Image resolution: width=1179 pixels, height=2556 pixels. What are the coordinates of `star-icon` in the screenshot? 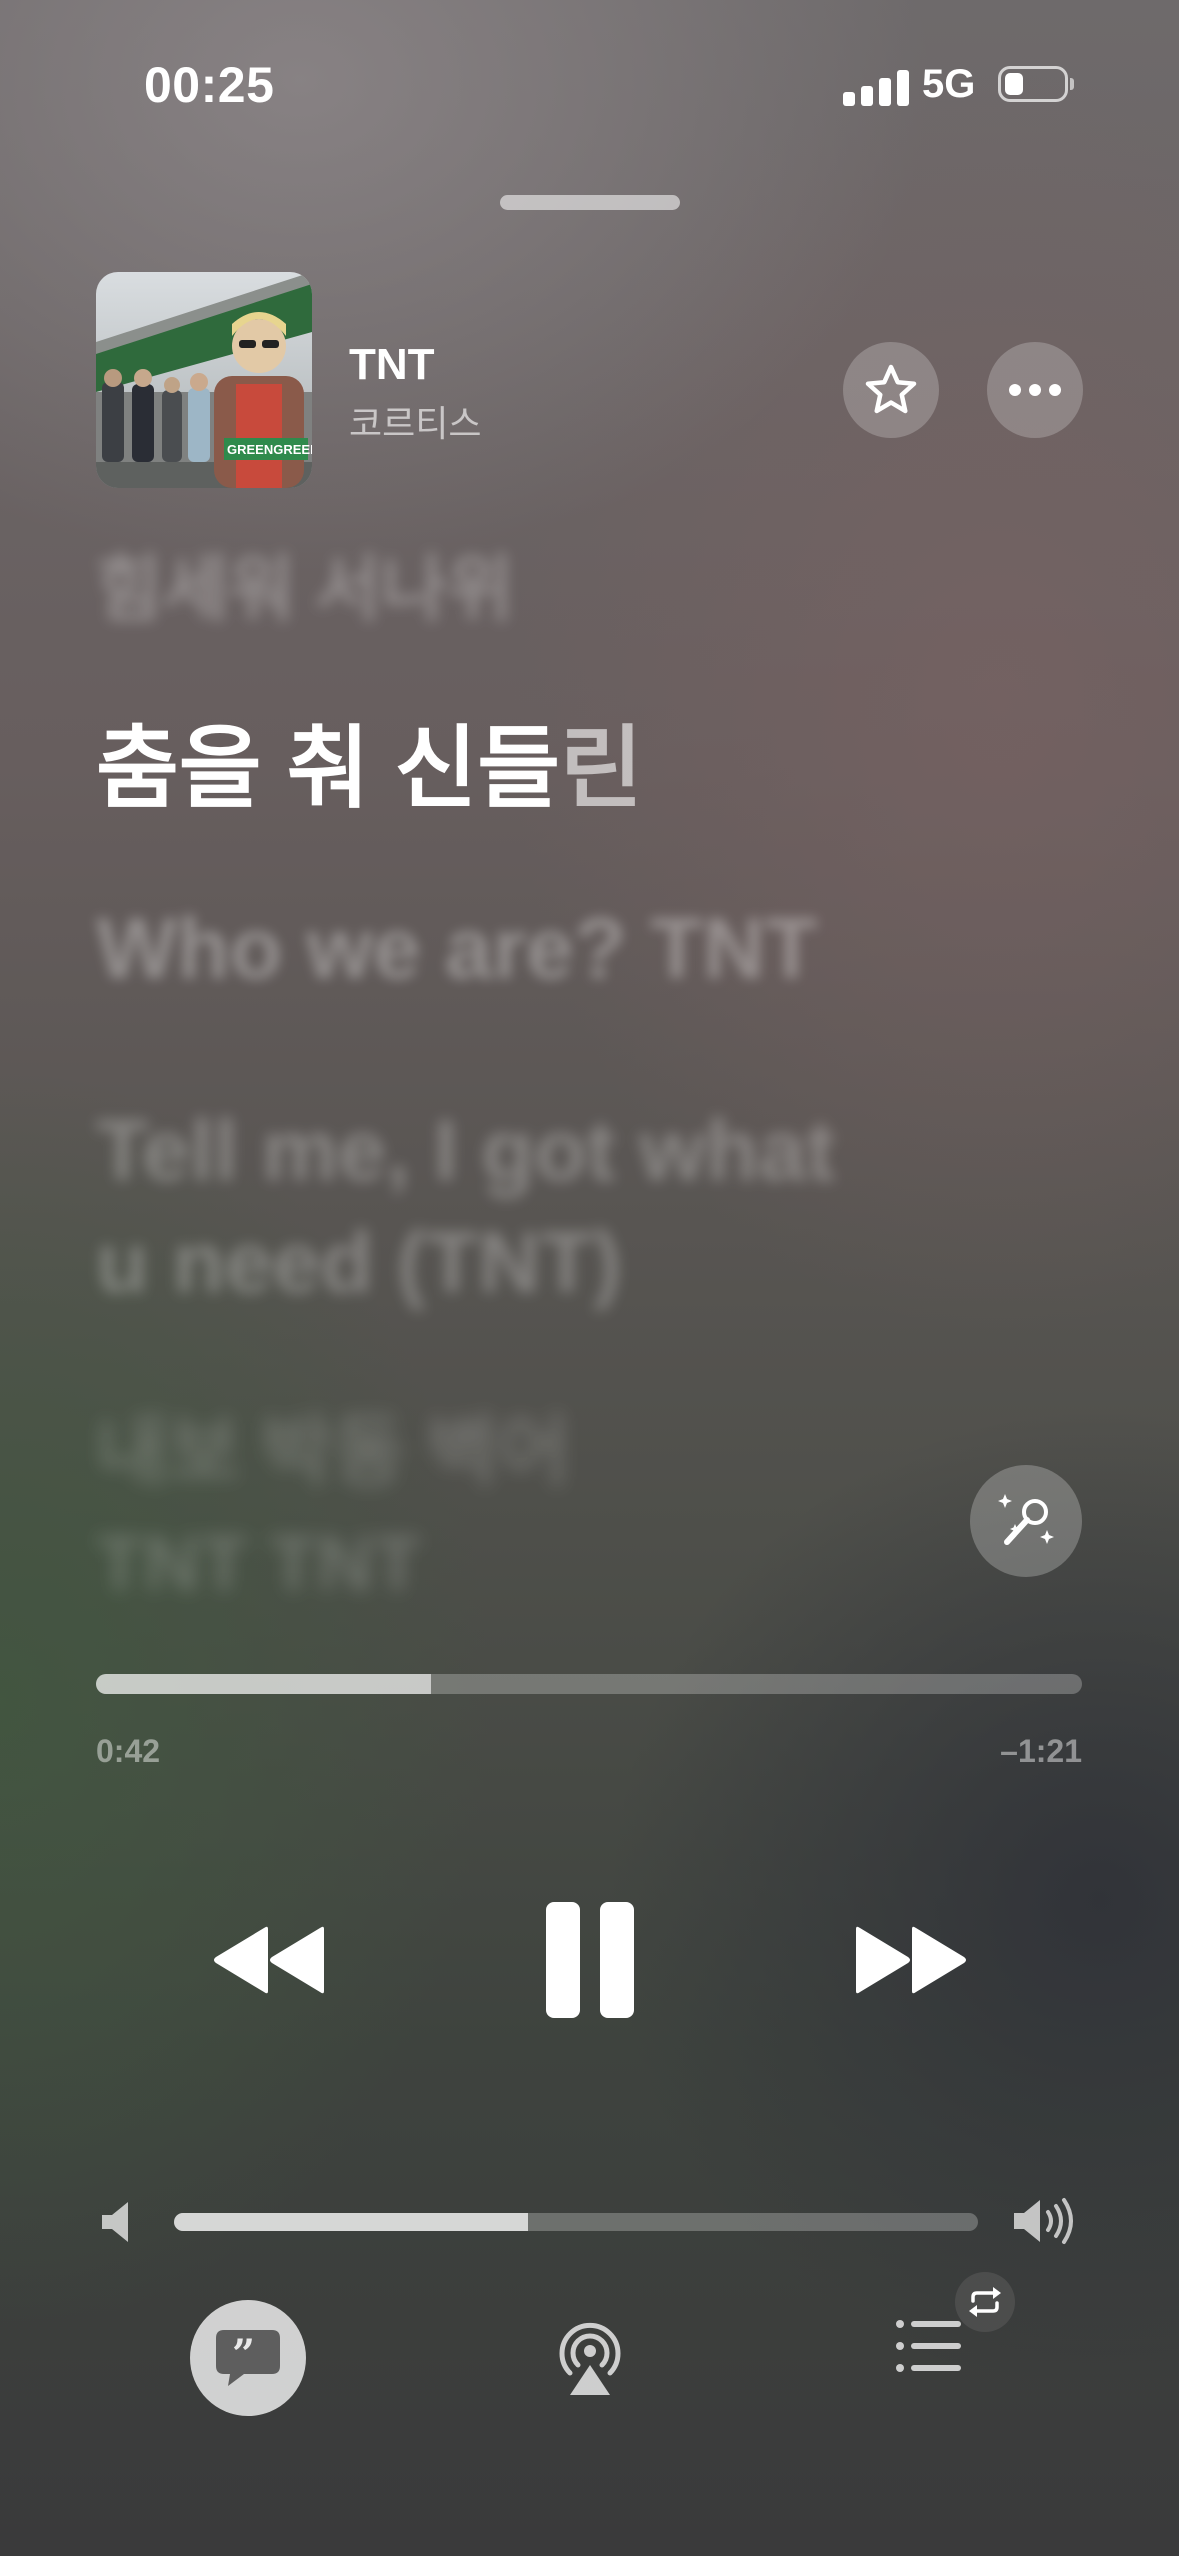 It's located at (891, 389).